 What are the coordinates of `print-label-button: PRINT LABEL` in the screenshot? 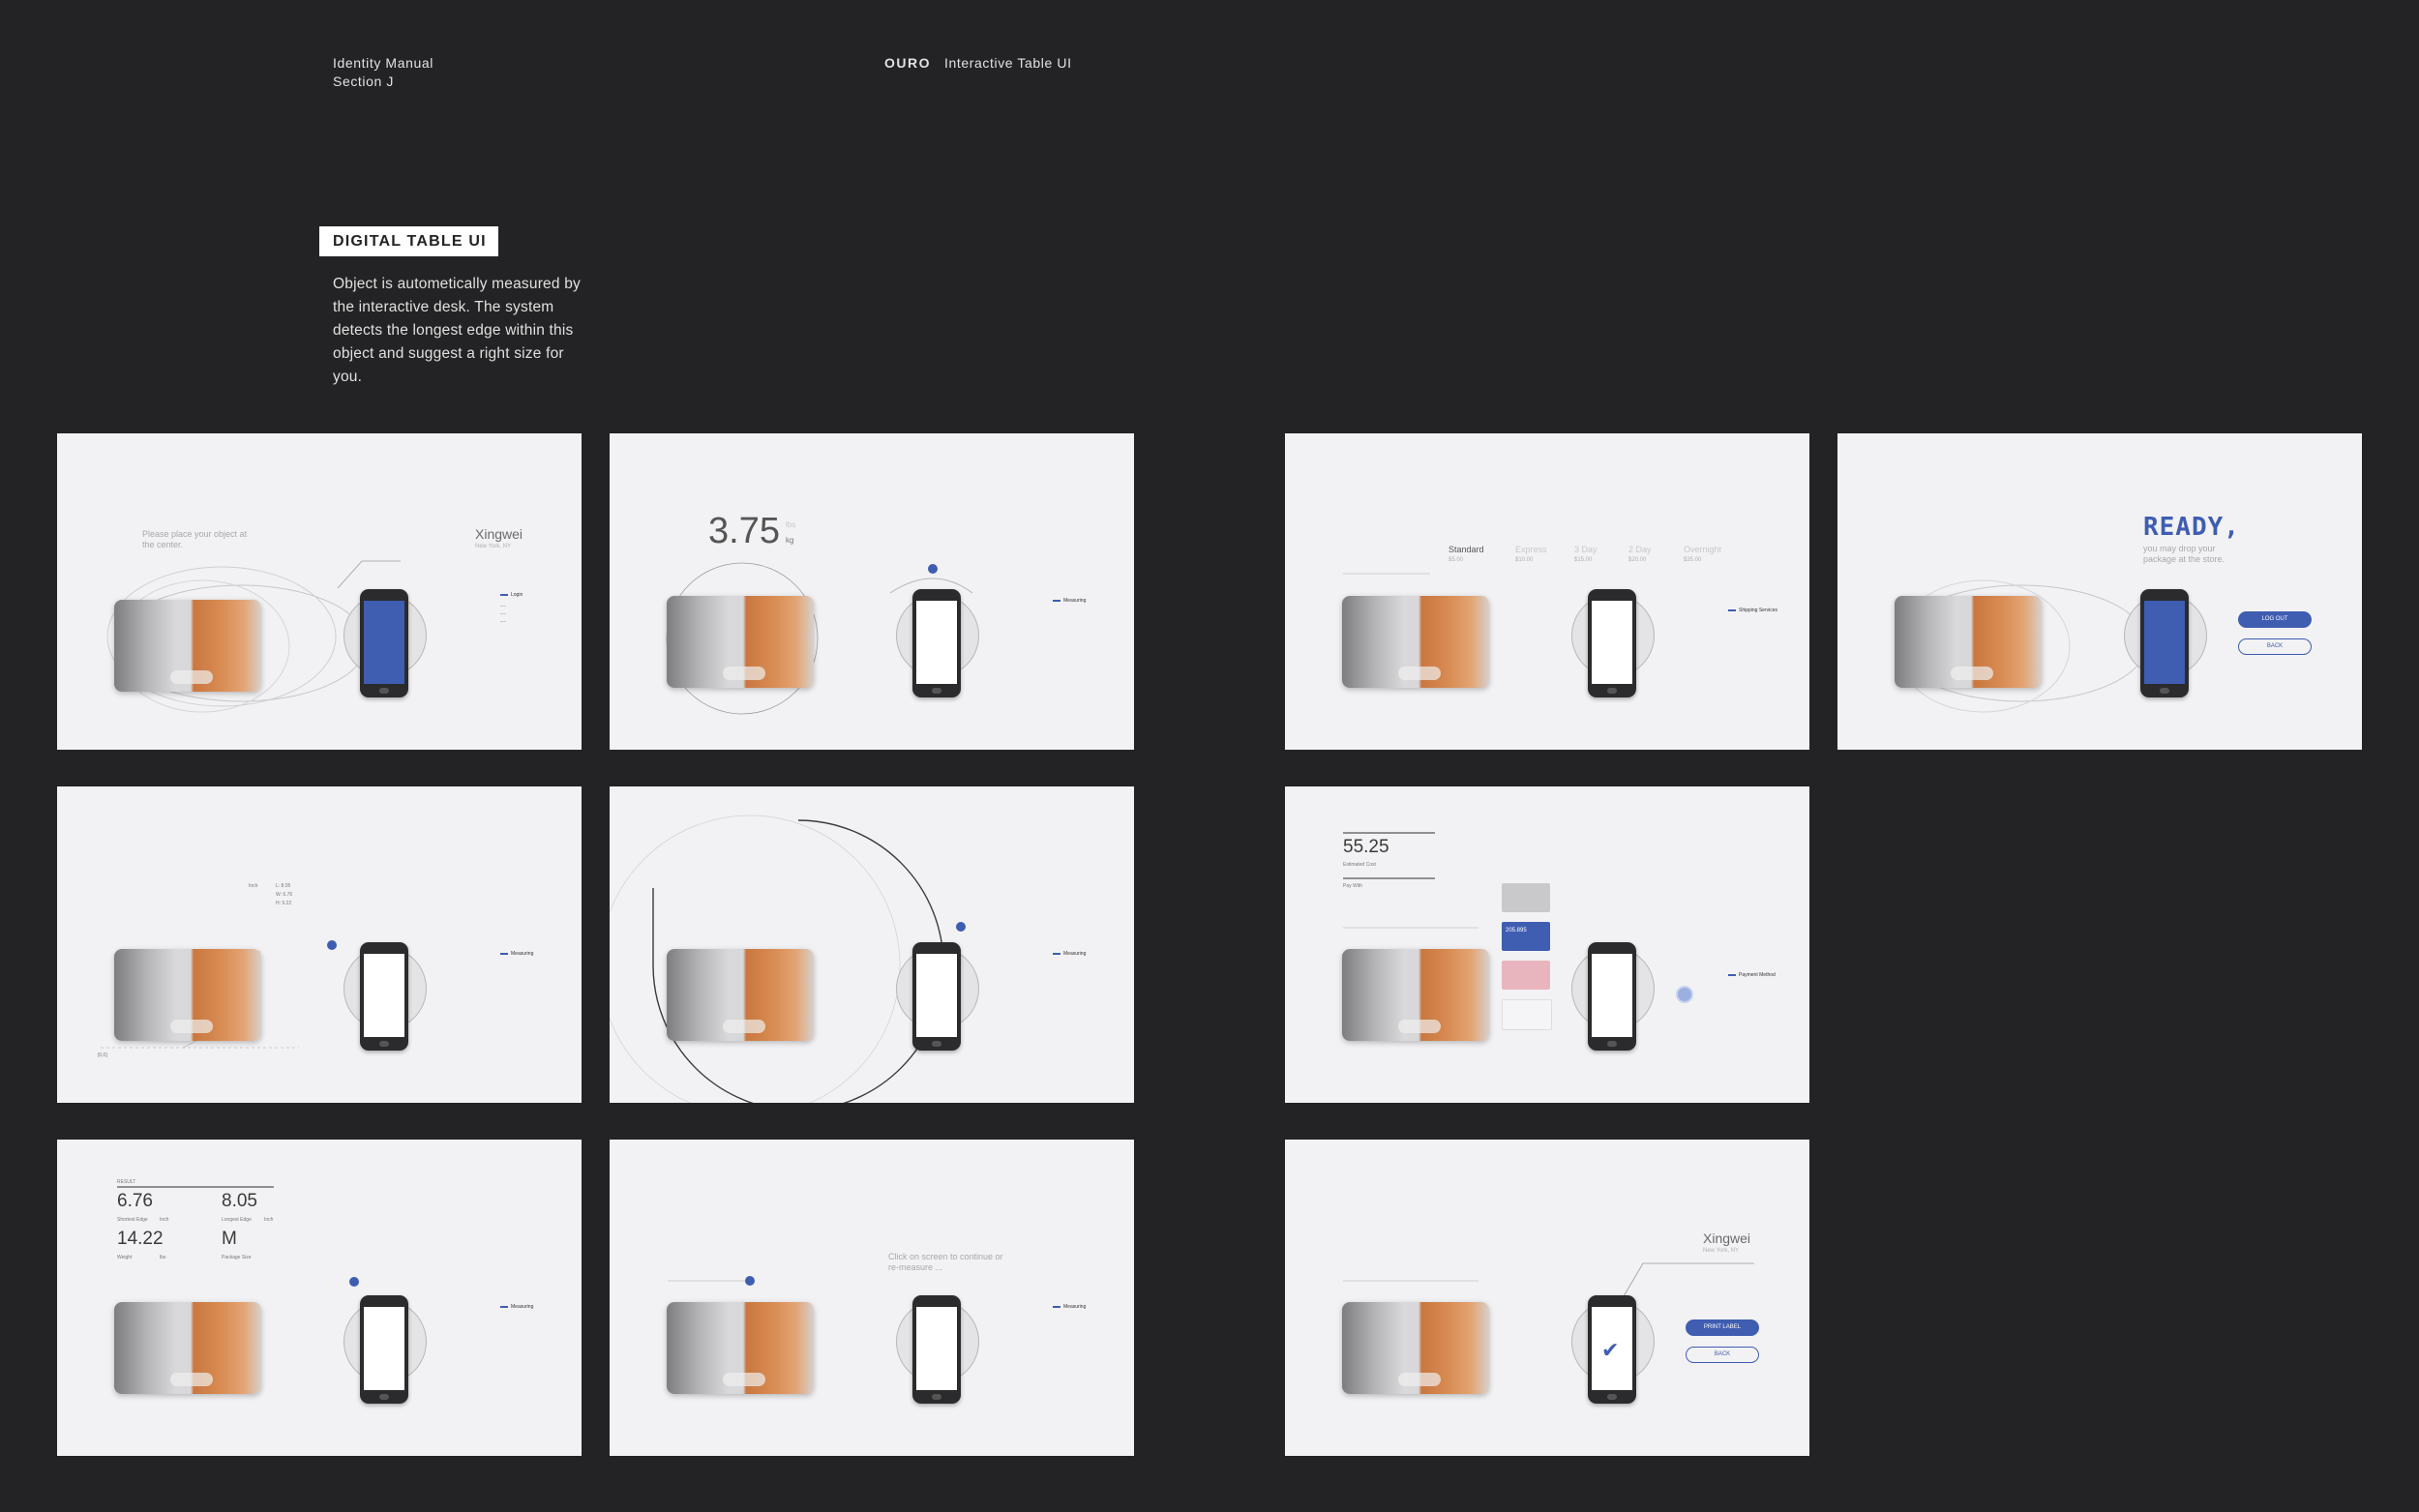 It's located at (1723, 1327).